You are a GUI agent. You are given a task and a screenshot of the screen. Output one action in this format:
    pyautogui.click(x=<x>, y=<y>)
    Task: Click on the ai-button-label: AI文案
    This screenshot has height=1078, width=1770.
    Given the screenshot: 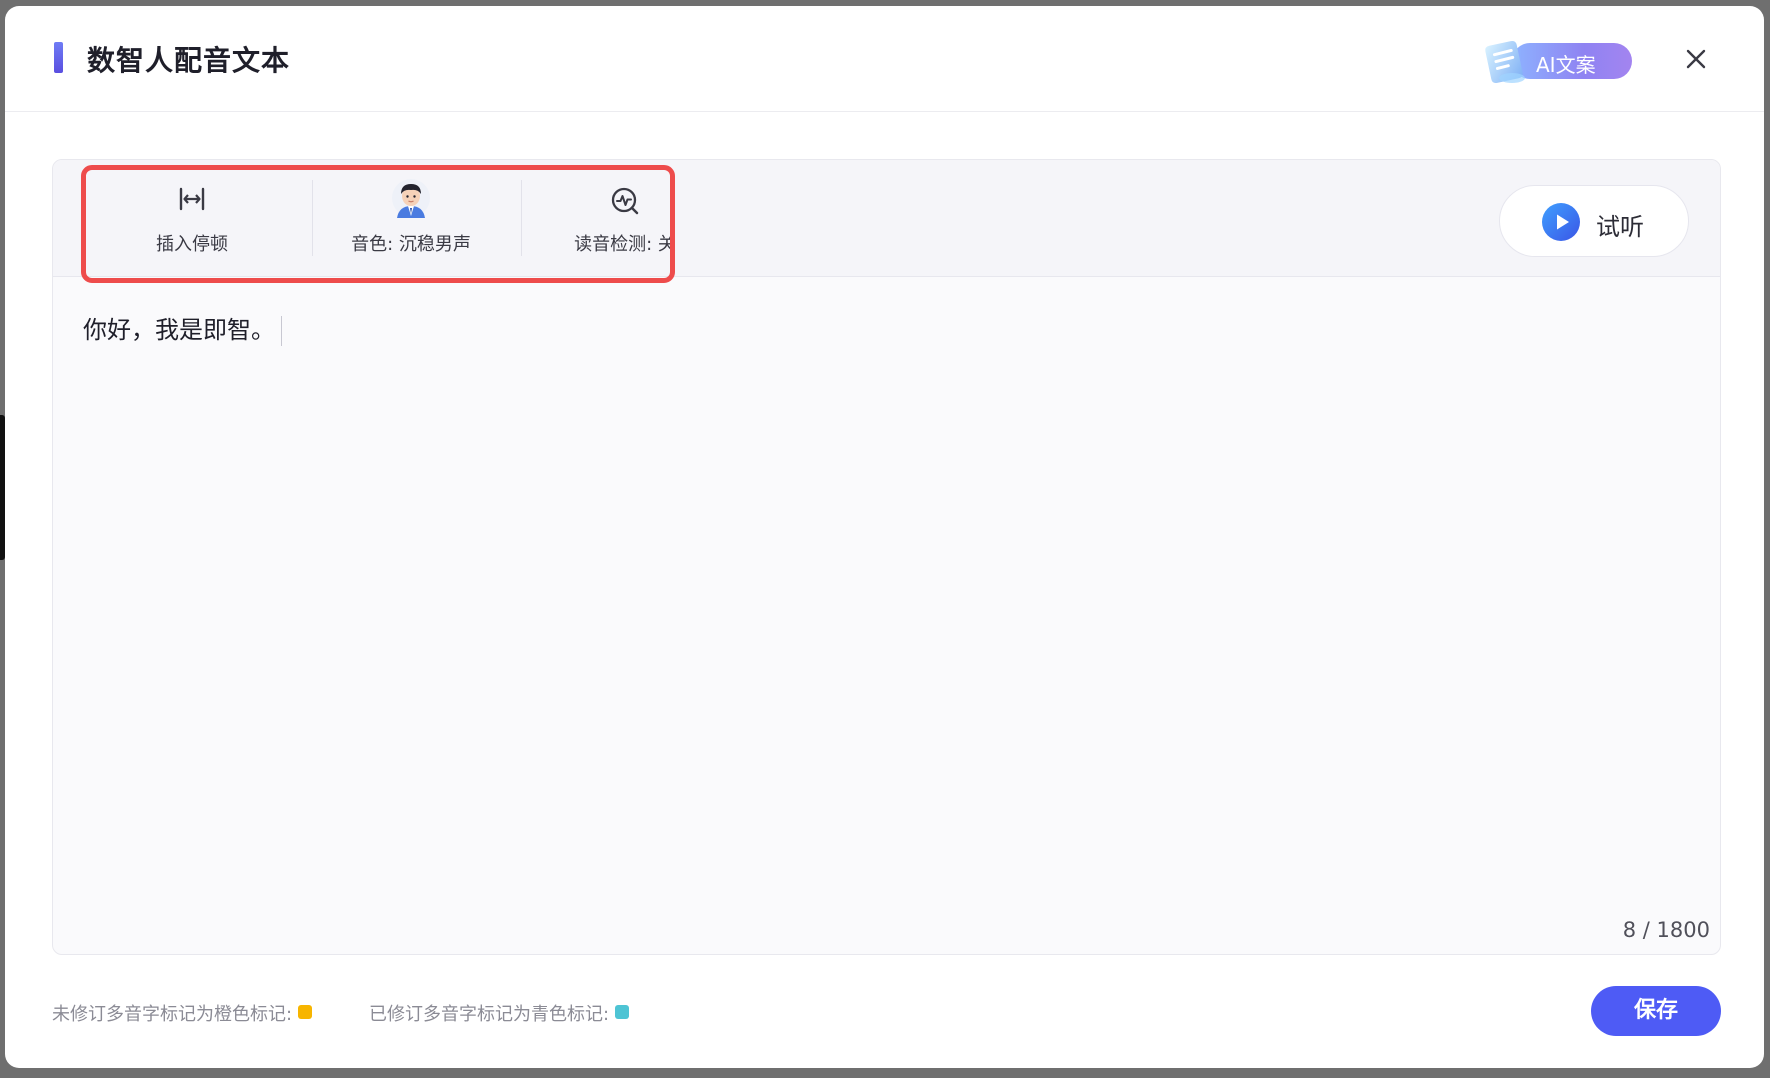 What is the action you would take?
    pyautogui.click(x=1566, y=65)
    